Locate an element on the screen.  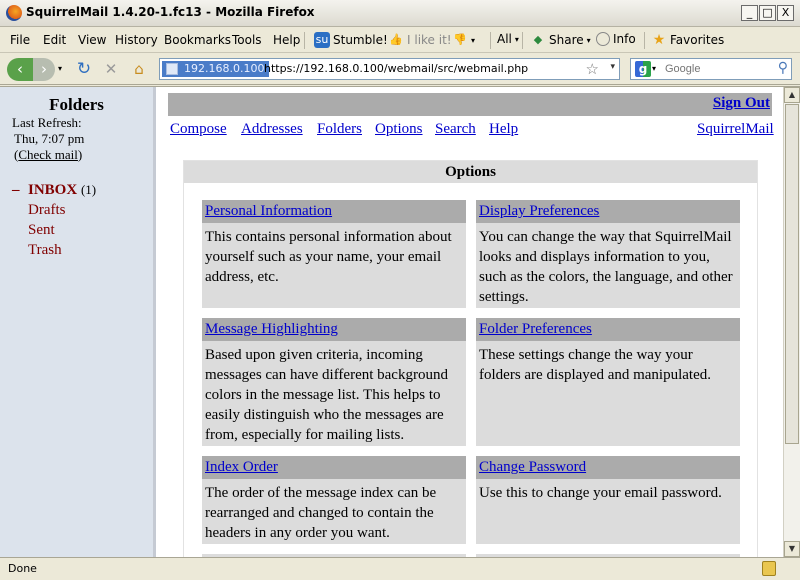
folder-inbox: INBOX (1) is located at coordinates (62, 190).